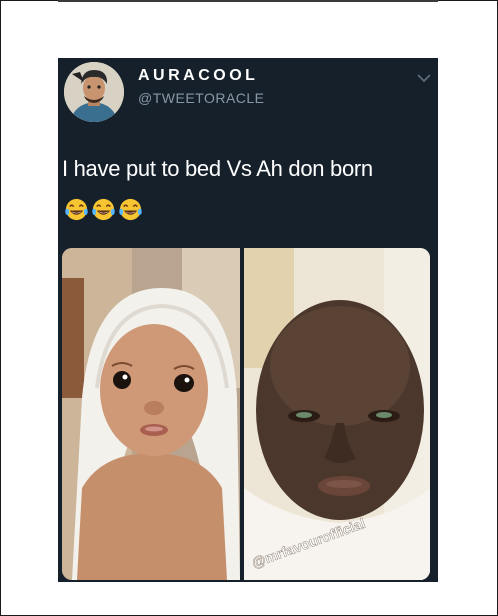 The image size is (498, 616). Describe the element at coordinates (198, 76) in the screenshot. I see `display-name: AURACOOL` at that location.